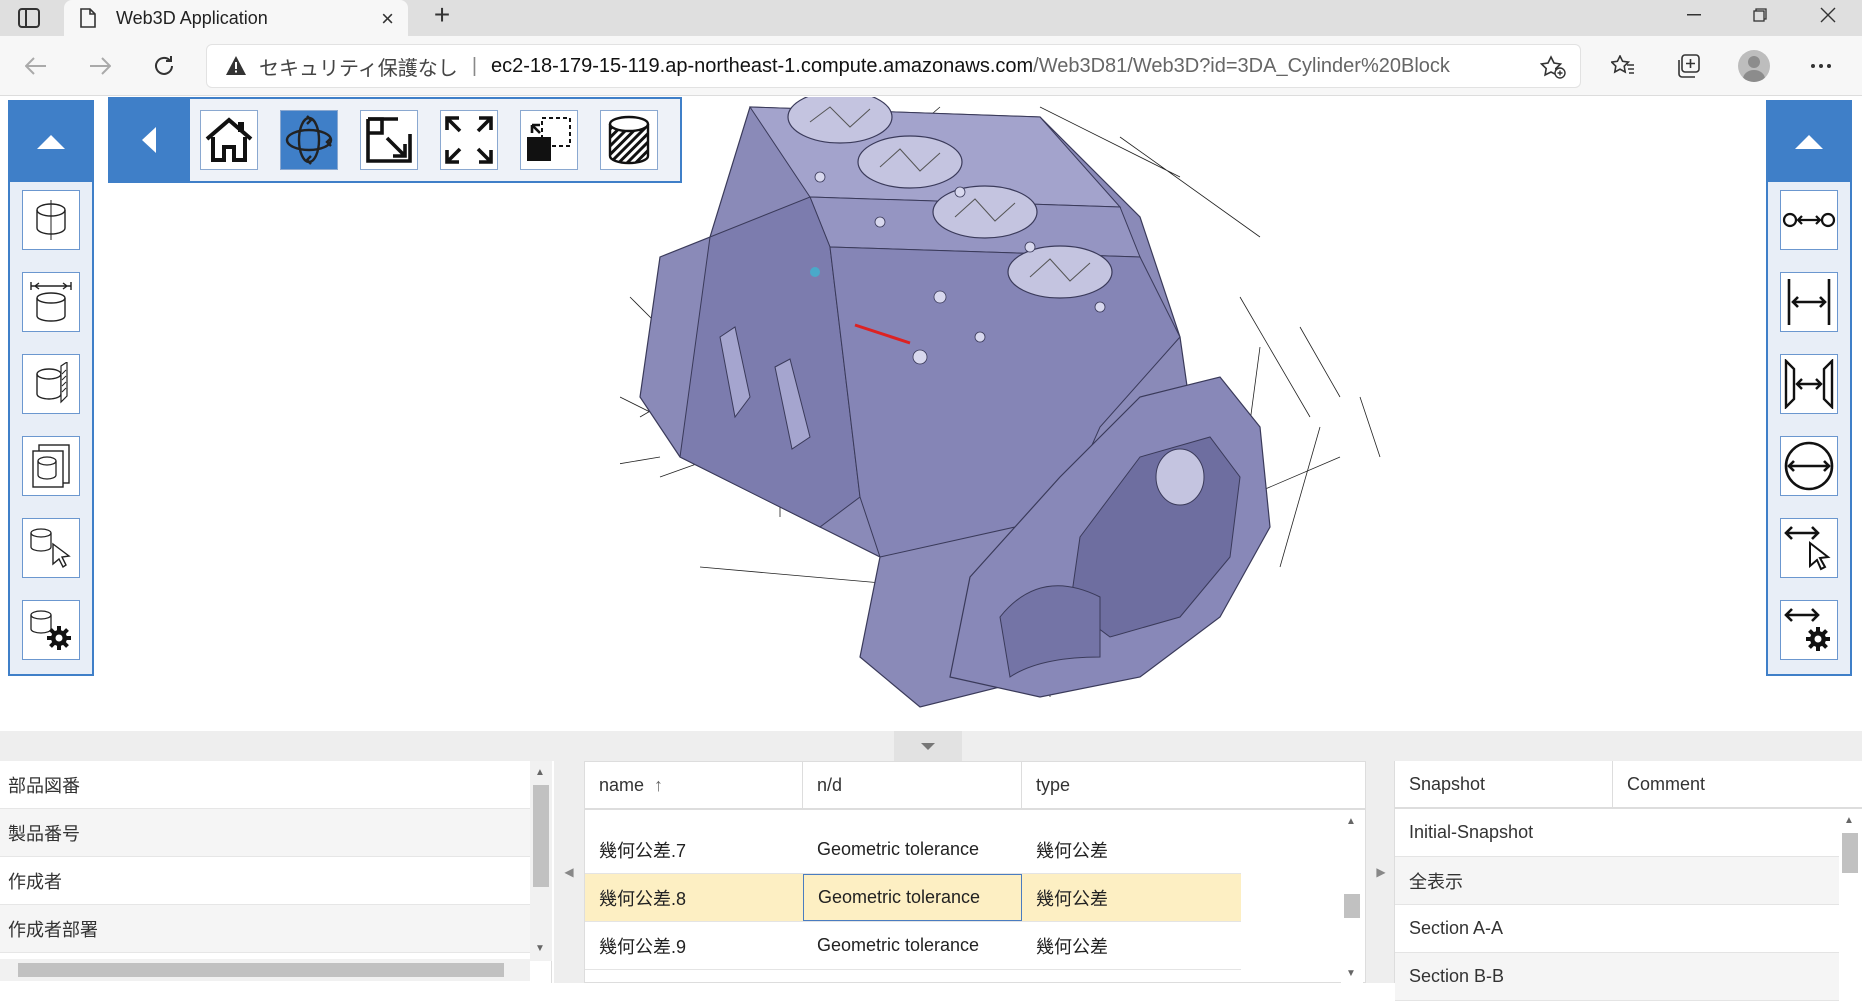  I want to click on snapshot-row: 全表示, so click(1617, 881).